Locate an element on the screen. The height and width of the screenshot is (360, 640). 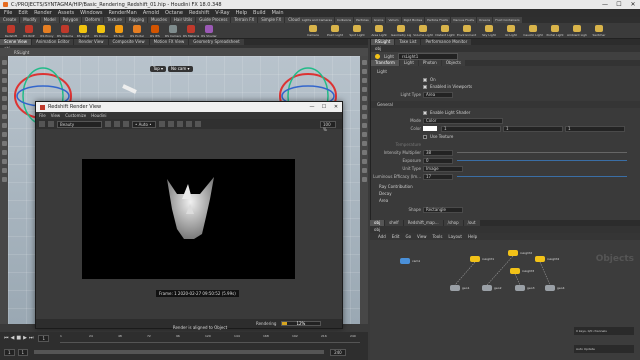
menu-renderman: RenderMan is located at coordinates (122, 13).